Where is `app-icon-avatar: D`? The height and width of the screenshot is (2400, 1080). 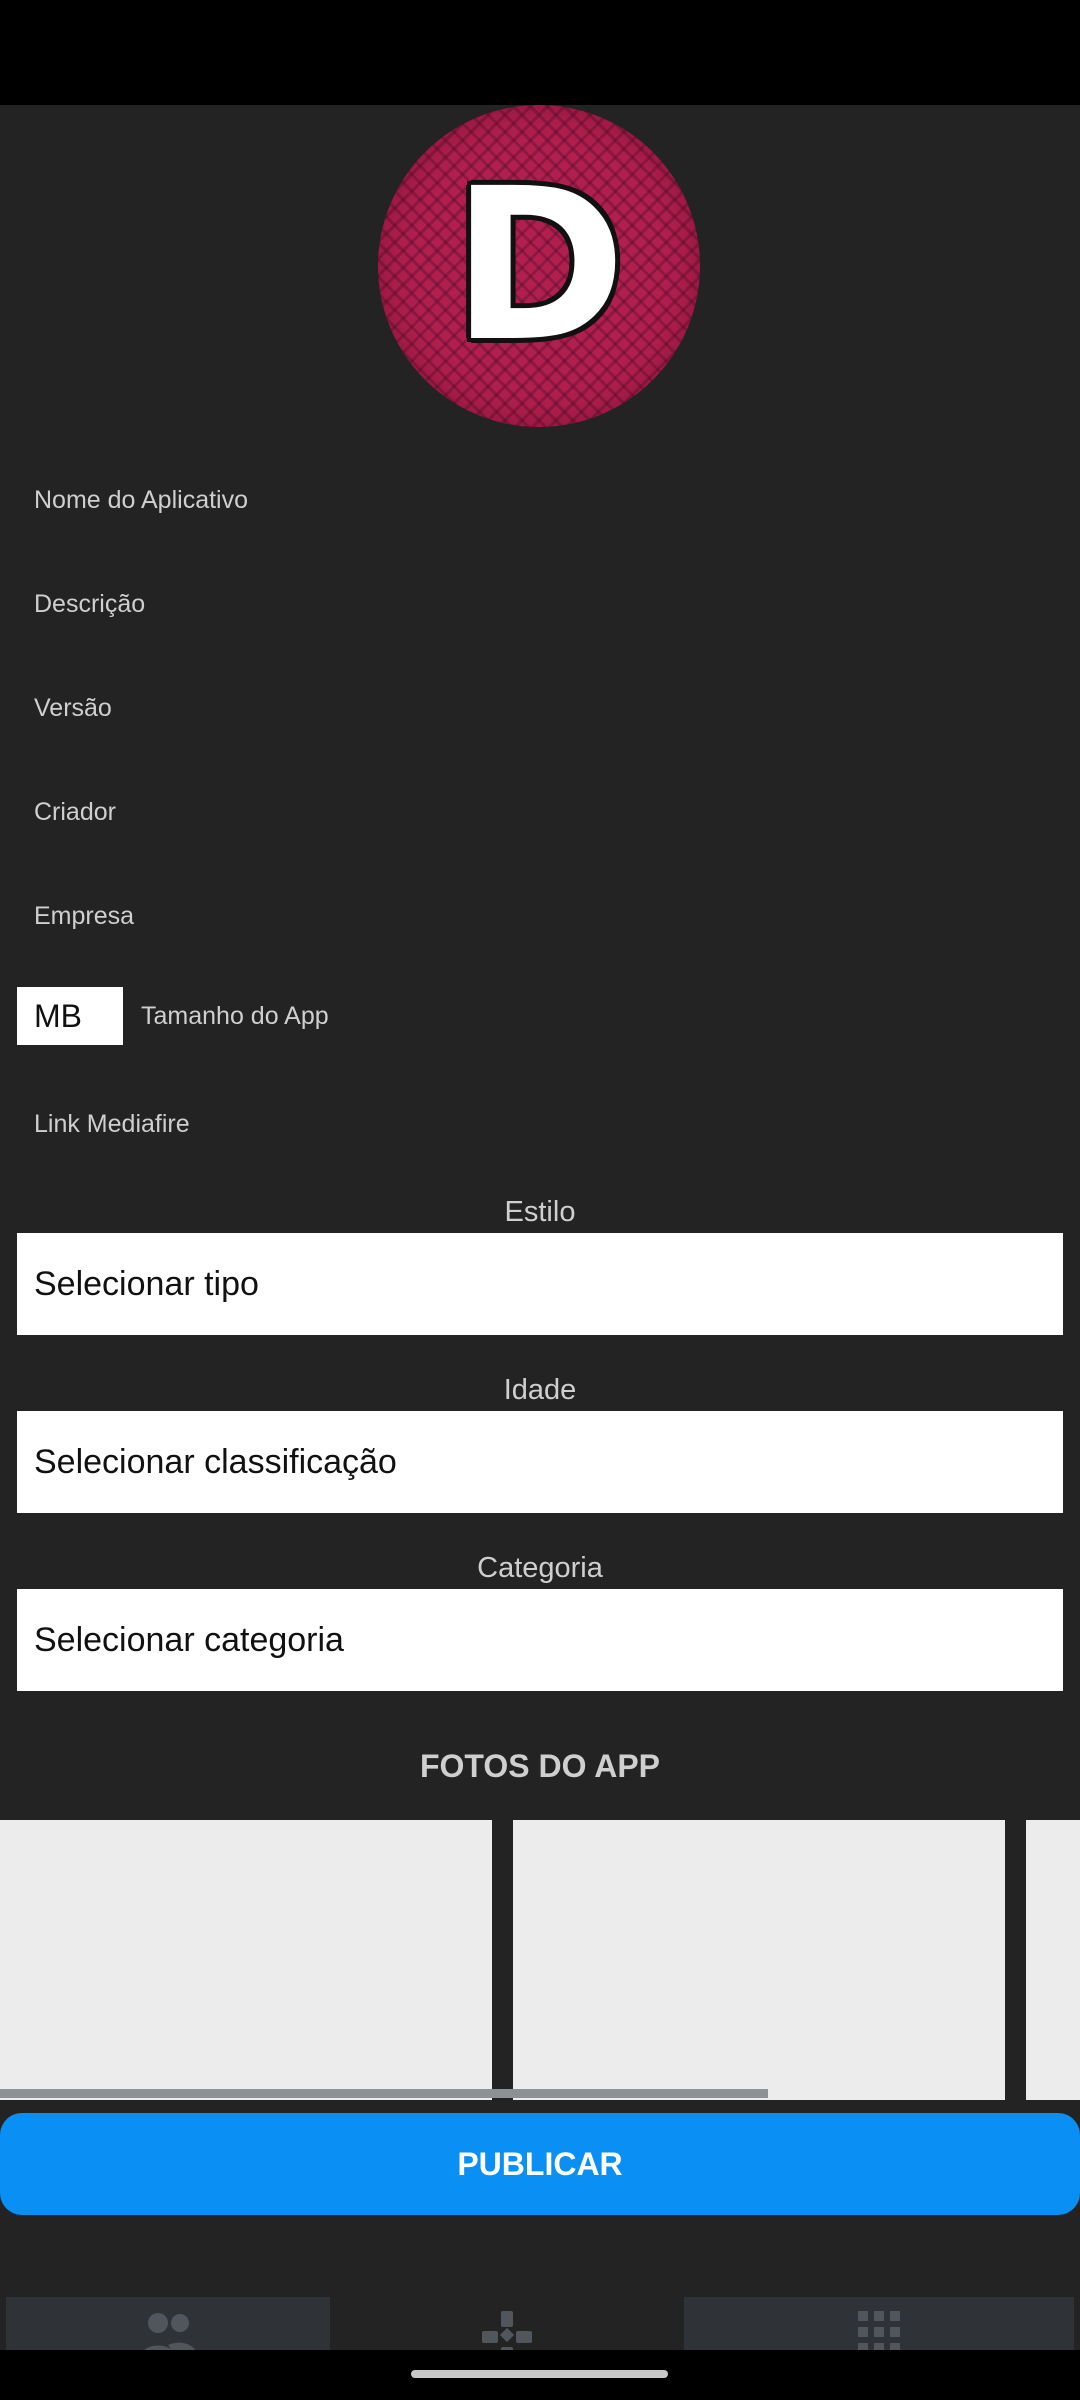 app-icon-avatar: D is located at coordinates (539, 266).